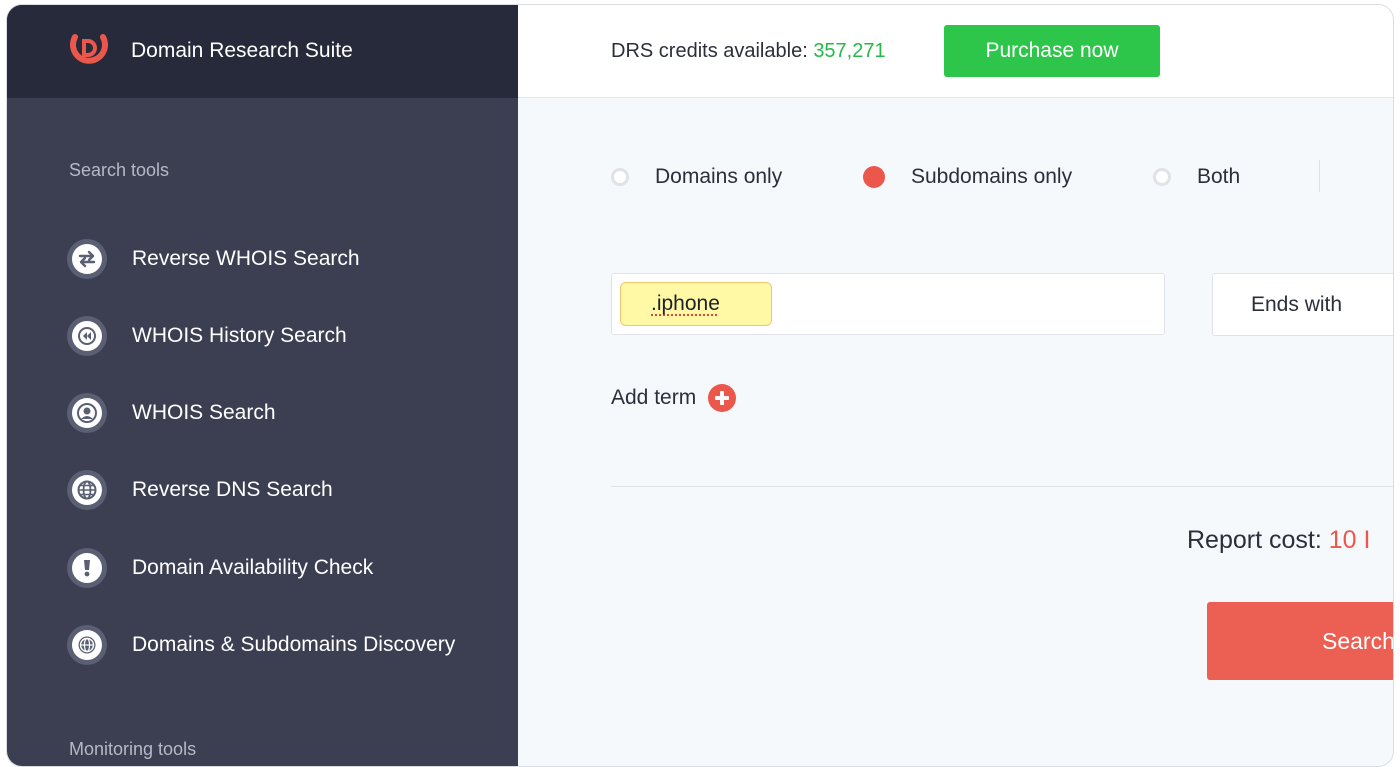 Image resolution: width=1400 pixels, height=767 pixels. What do you see at coordinates (87, 336) in the screenshot?
I see `rewind-icon` at bounding box center [87, 336].